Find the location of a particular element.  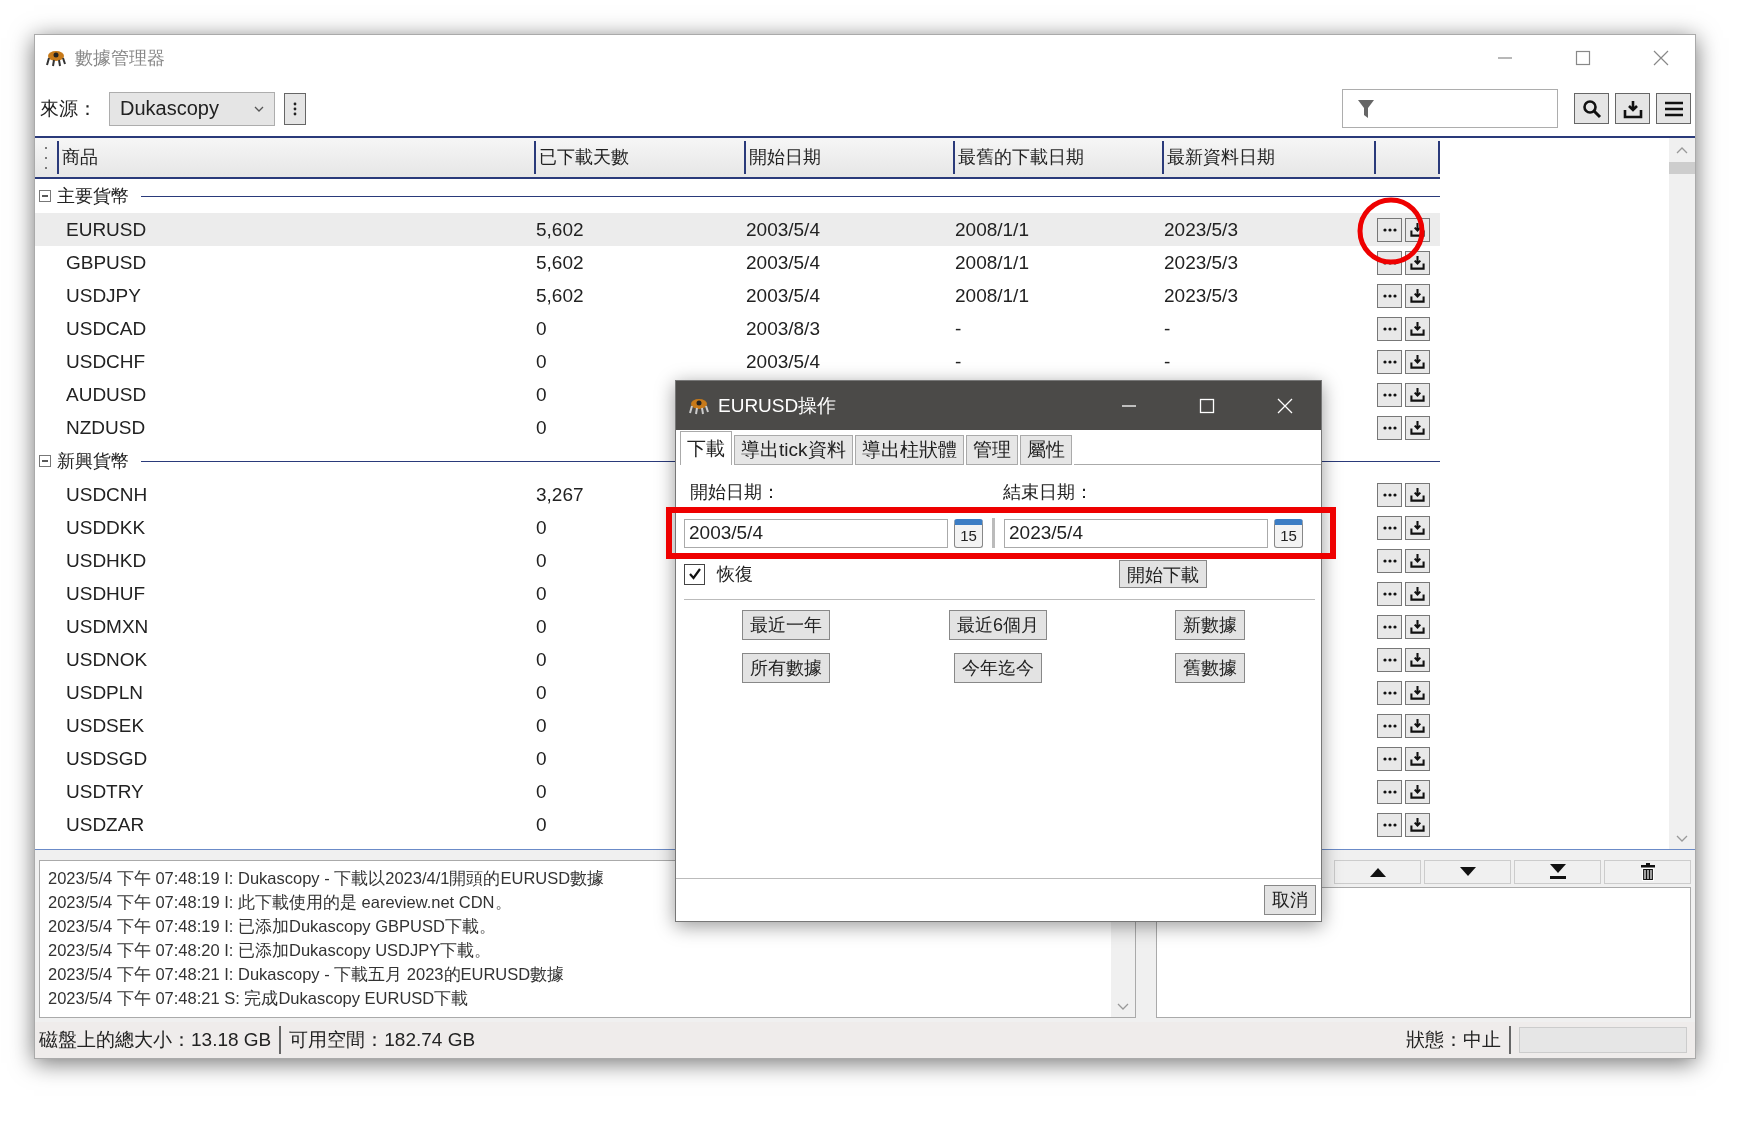

log-line: 2023/5/4 下午 07:48:19 I: 已添加Dukascopy GBPUSD下載。 is located at coordinates (272, 926).